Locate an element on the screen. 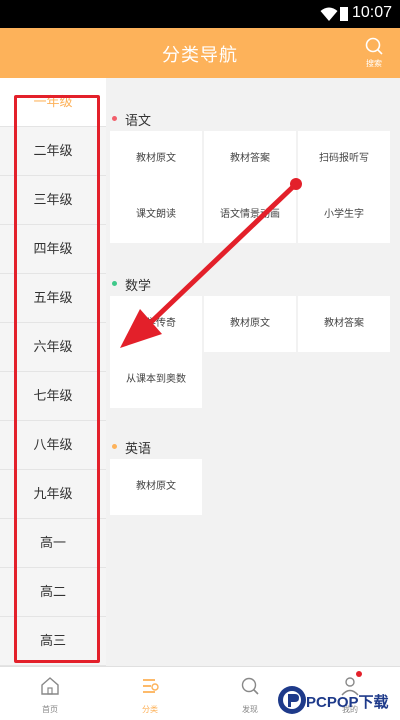 This screenshot has height=720, width=400. sidebar-item-grade-6: 六年级 is located at coordinates (53, 347).